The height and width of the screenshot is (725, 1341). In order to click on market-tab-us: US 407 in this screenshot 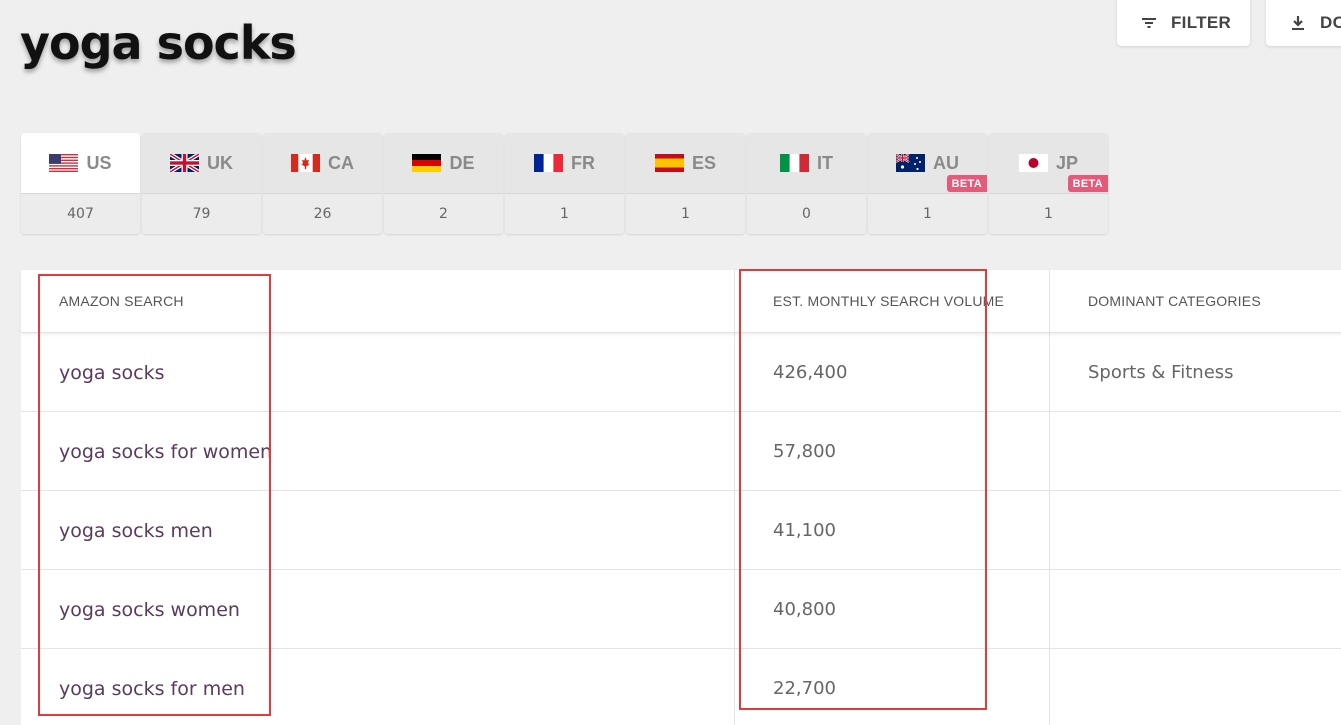, I will do `click(80, 183)`.